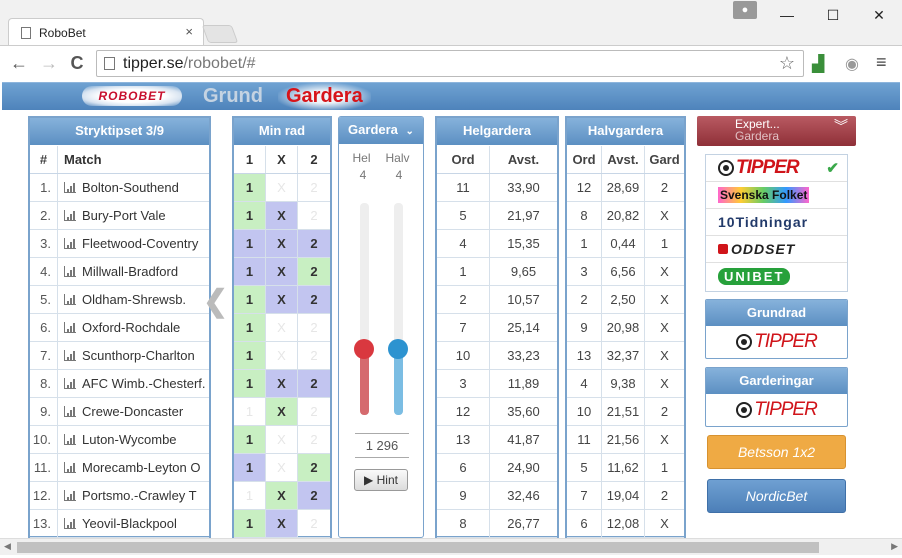  I want to click on hel-slider, so click(364, 309).